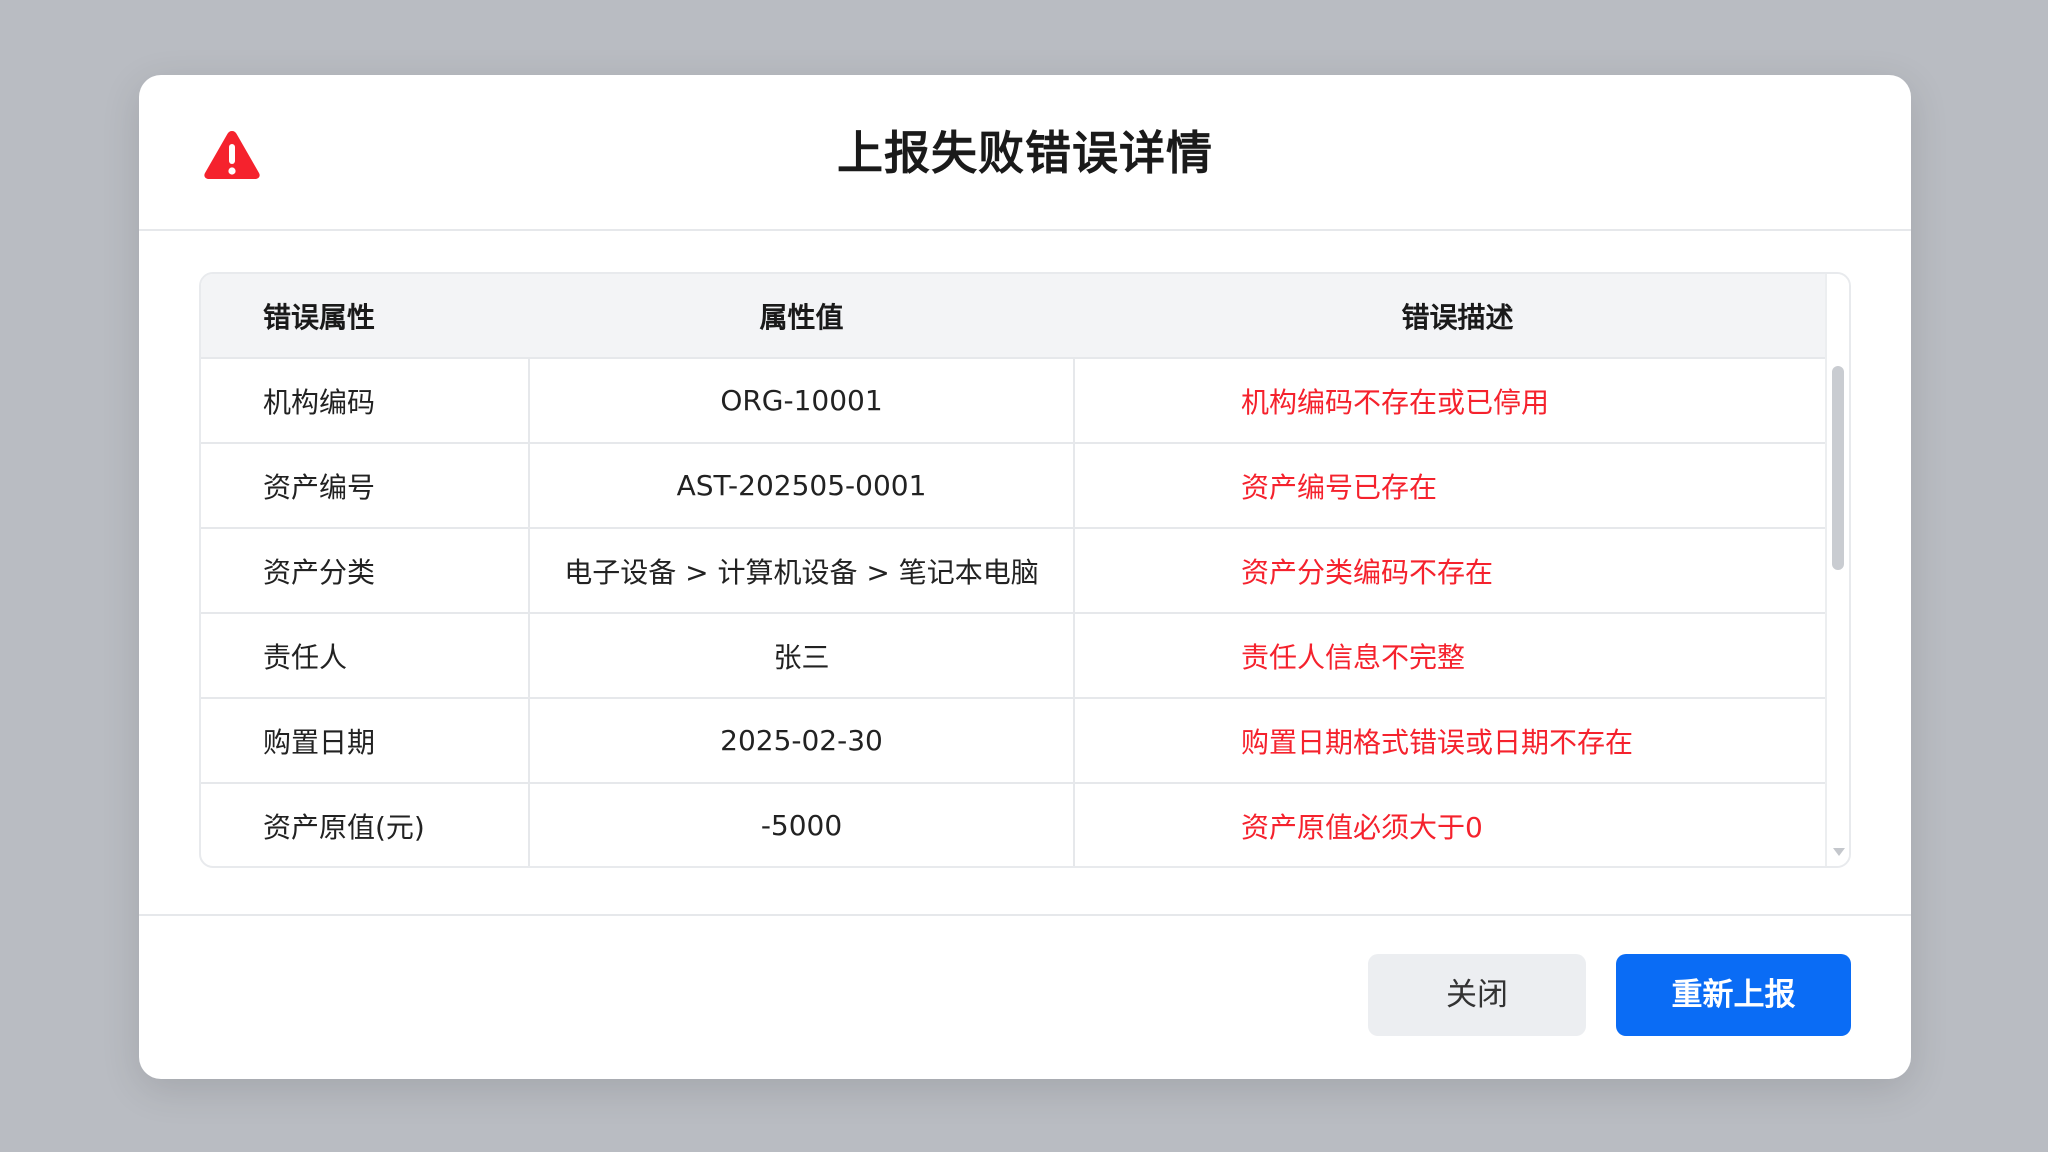  Describe the element at coordinates (1457, 656) in the screenshot. I see `row-error-description: 责任人信息不完整` at that location.